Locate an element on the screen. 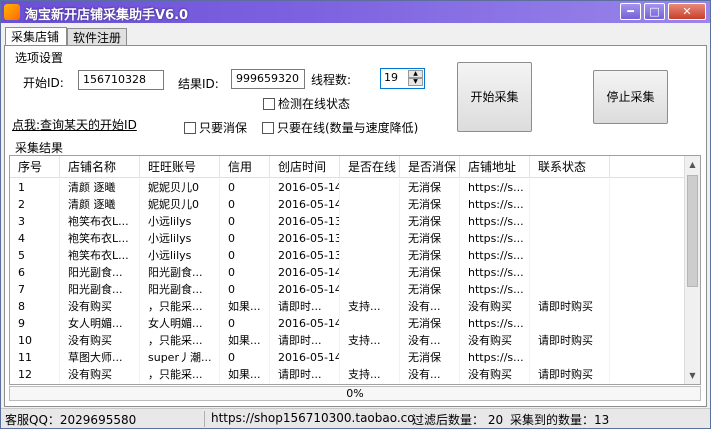 This screenshot has width=711, height=429. table-cell: 9 is located at coordinates (35, 323).